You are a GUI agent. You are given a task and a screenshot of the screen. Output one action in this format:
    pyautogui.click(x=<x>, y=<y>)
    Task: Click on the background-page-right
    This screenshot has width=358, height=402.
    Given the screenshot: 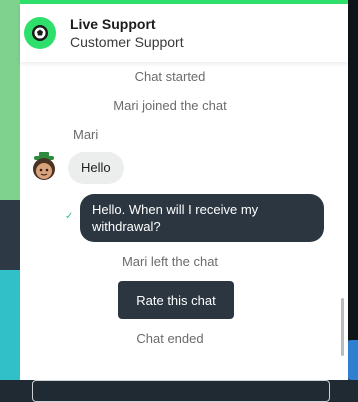 What is the action you would take?
    pyautogui.click(x=353, y=190)
    